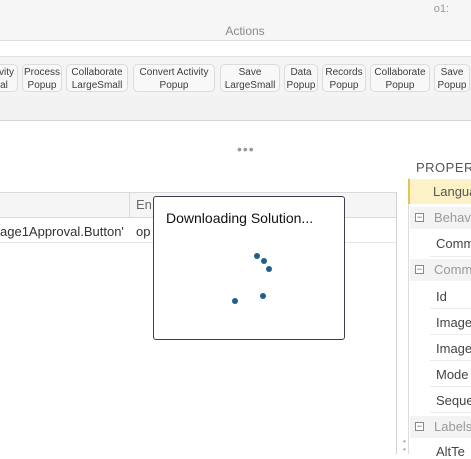 Image resolution: width=471 pixels, height=459 pixels. What do you see at coordinates (143, 231) in the screenshot?
I see `grid-cell: op` at bounding box center [143, 231].